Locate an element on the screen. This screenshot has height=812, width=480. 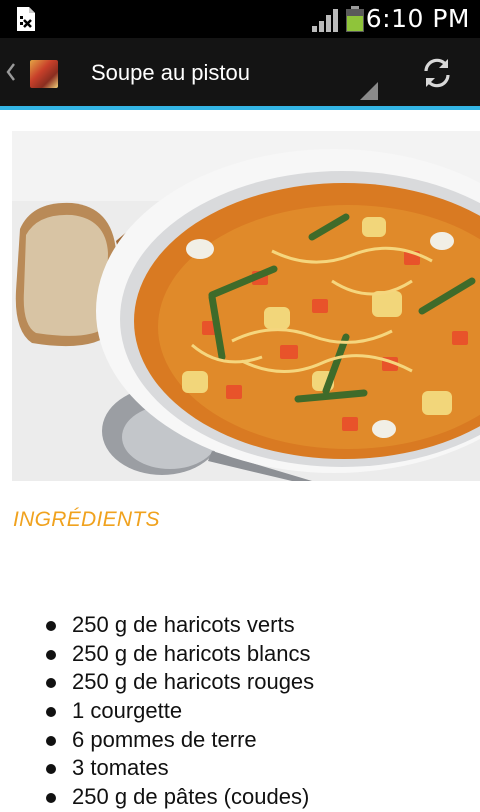
list-item: 250 g de pâtes (coudes) is located at coordinates (179, 797).